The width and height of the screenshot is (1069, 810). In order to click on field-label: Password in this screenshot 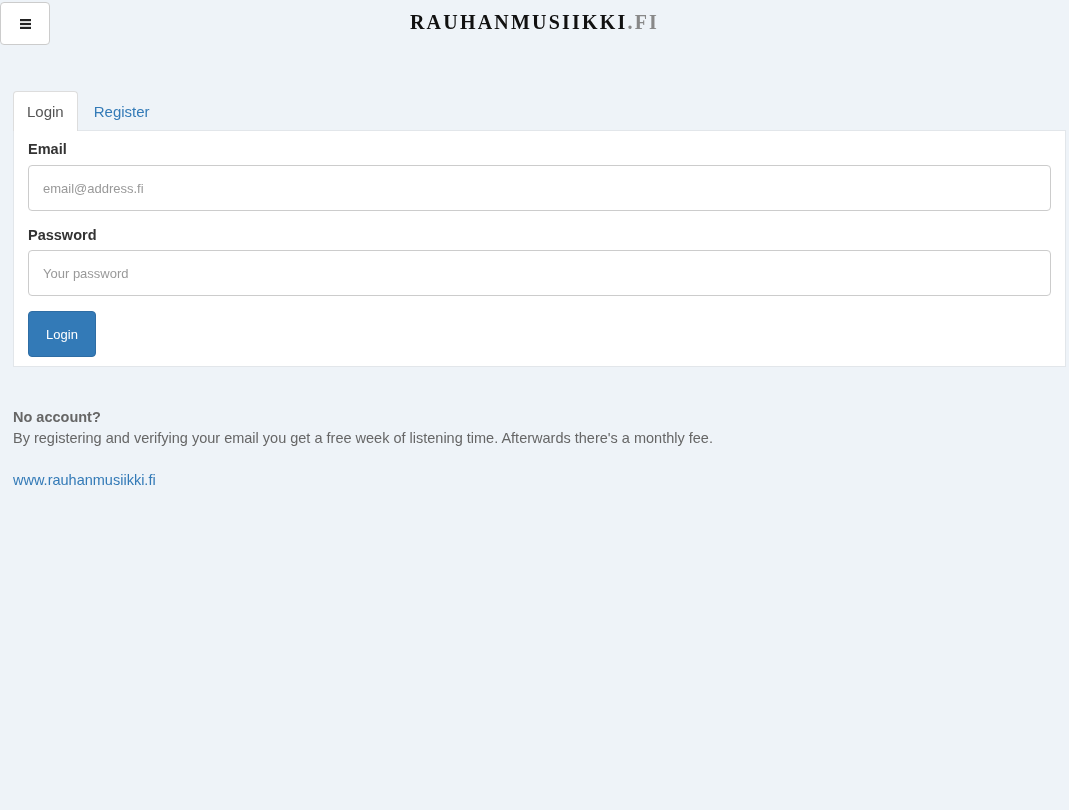, I will do `click(62, 235)`.